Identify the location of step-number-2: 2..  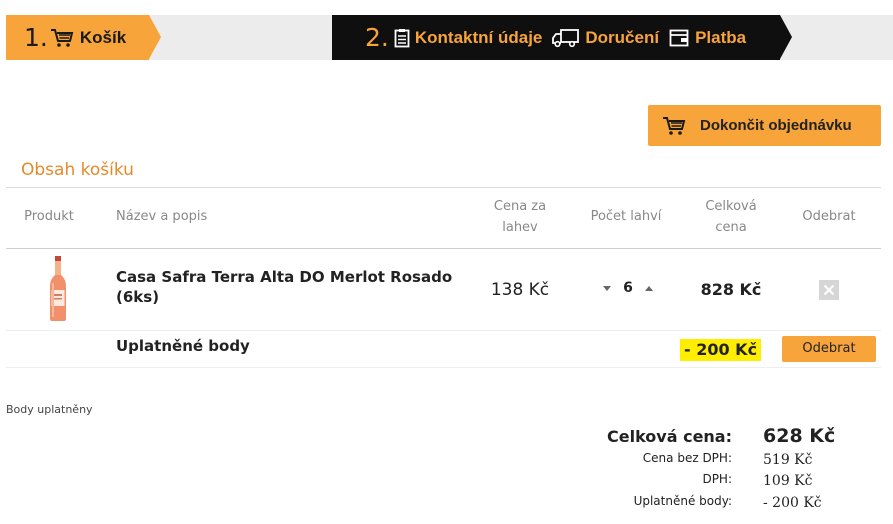
(377, 37).